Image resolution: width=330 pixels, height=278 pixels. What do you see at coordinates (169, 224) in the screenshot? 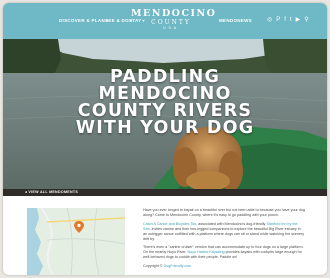
I see `catch-a-canoe-link: Catch A Canoe and Bicycles Too` at bounding box center [169, 224].